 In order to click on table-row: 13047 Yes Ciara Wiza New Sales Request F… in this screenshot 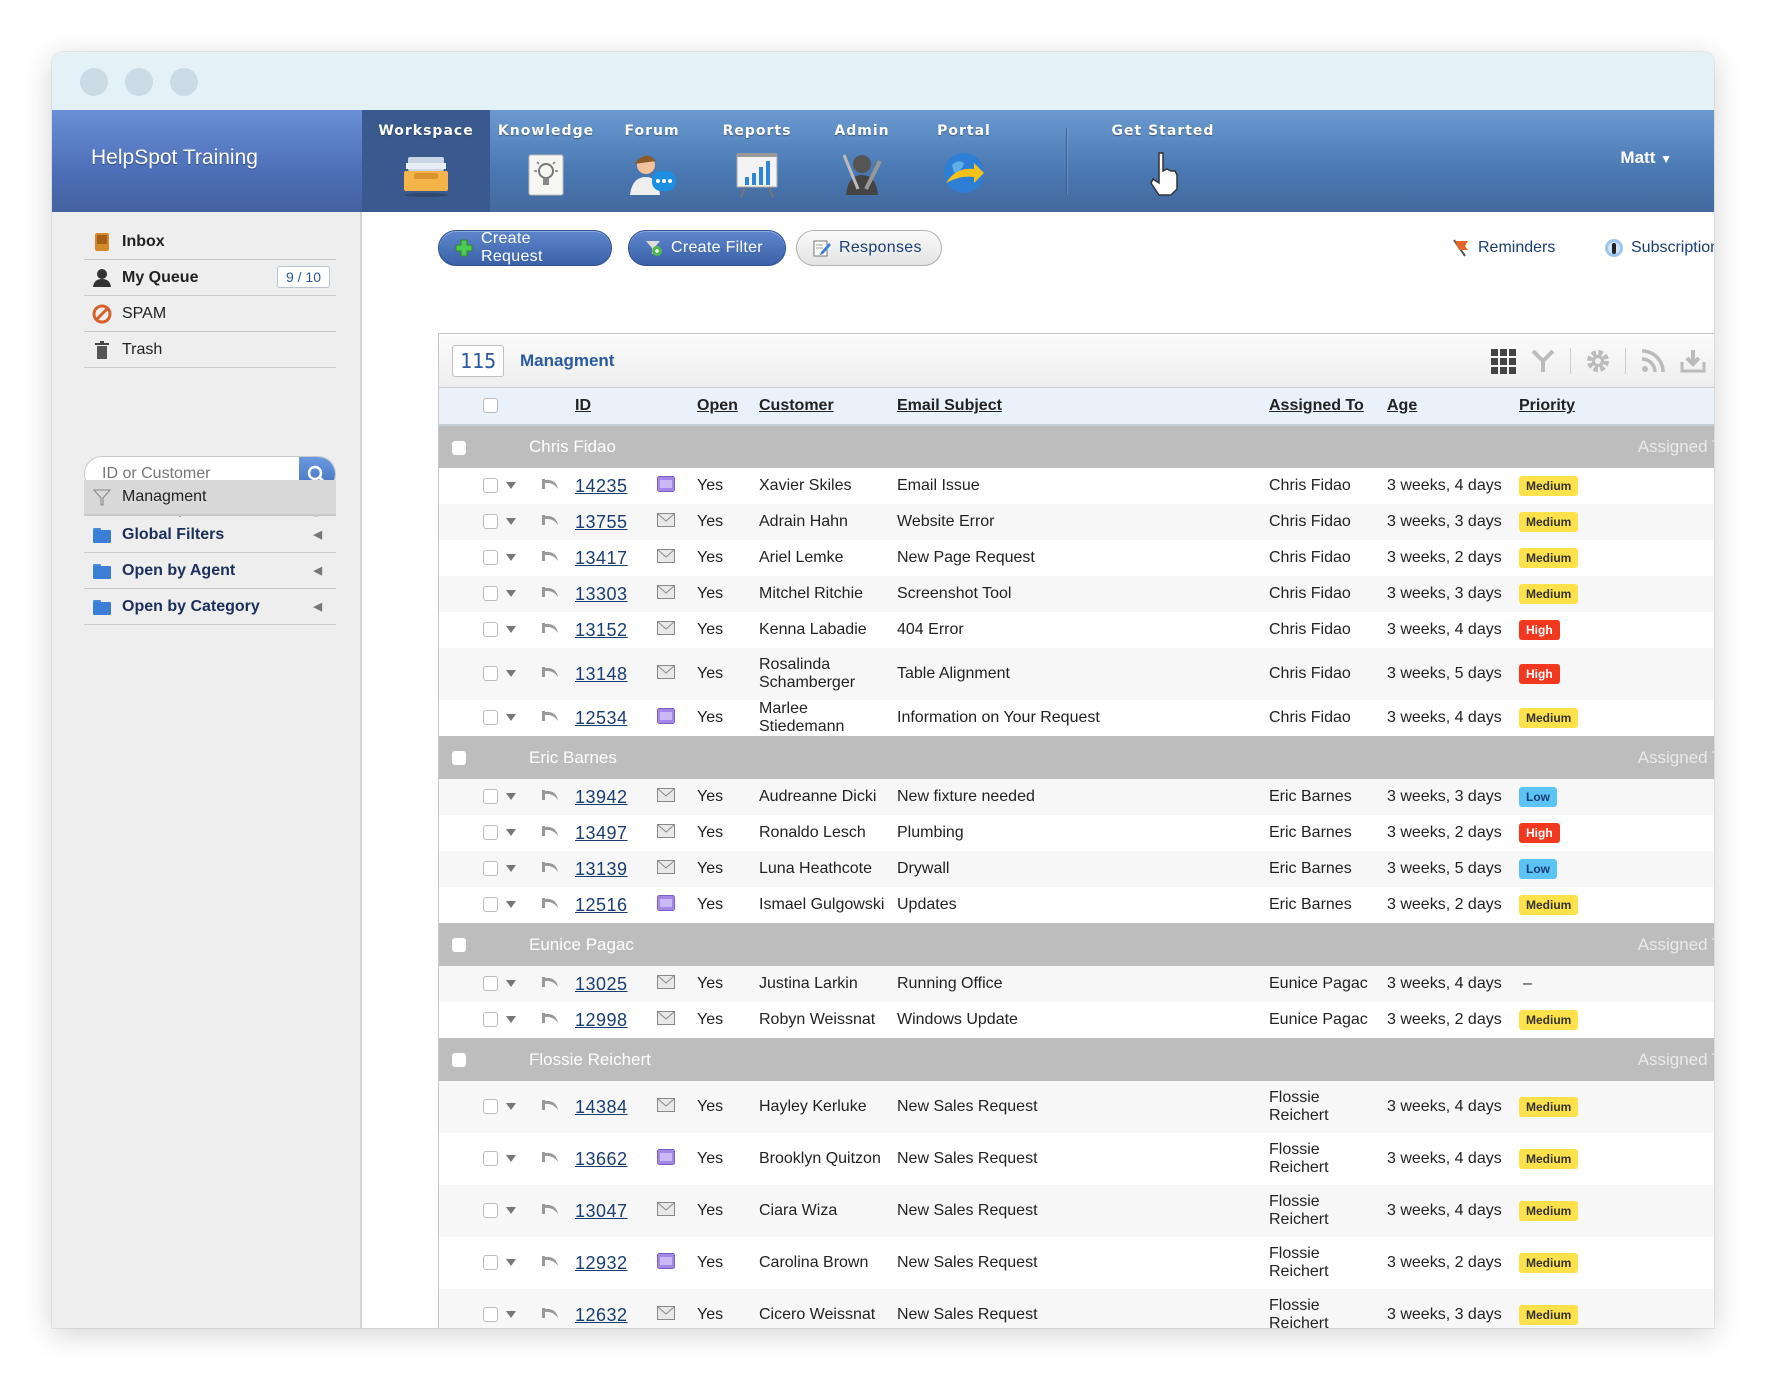, I will do `click(1076, 1211)`.